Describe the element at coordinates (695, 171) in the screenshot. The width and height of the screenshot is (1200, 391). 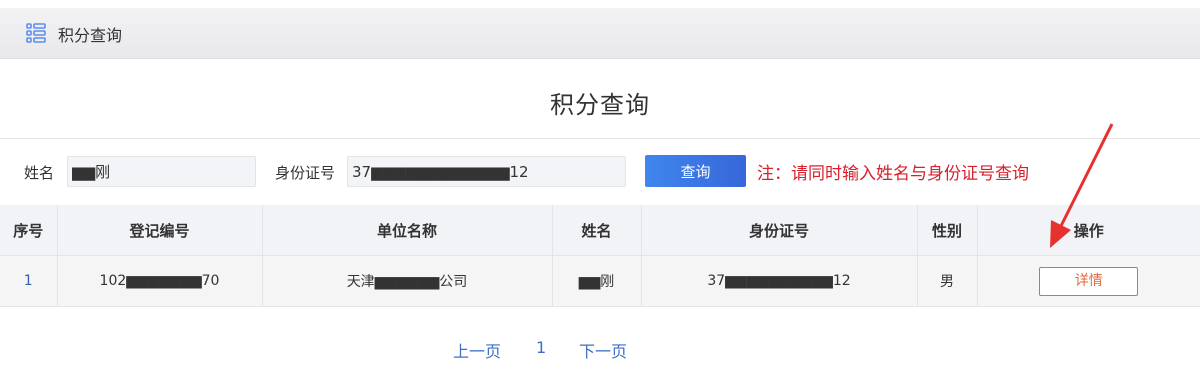
I see `query-button: 查询` at that location.